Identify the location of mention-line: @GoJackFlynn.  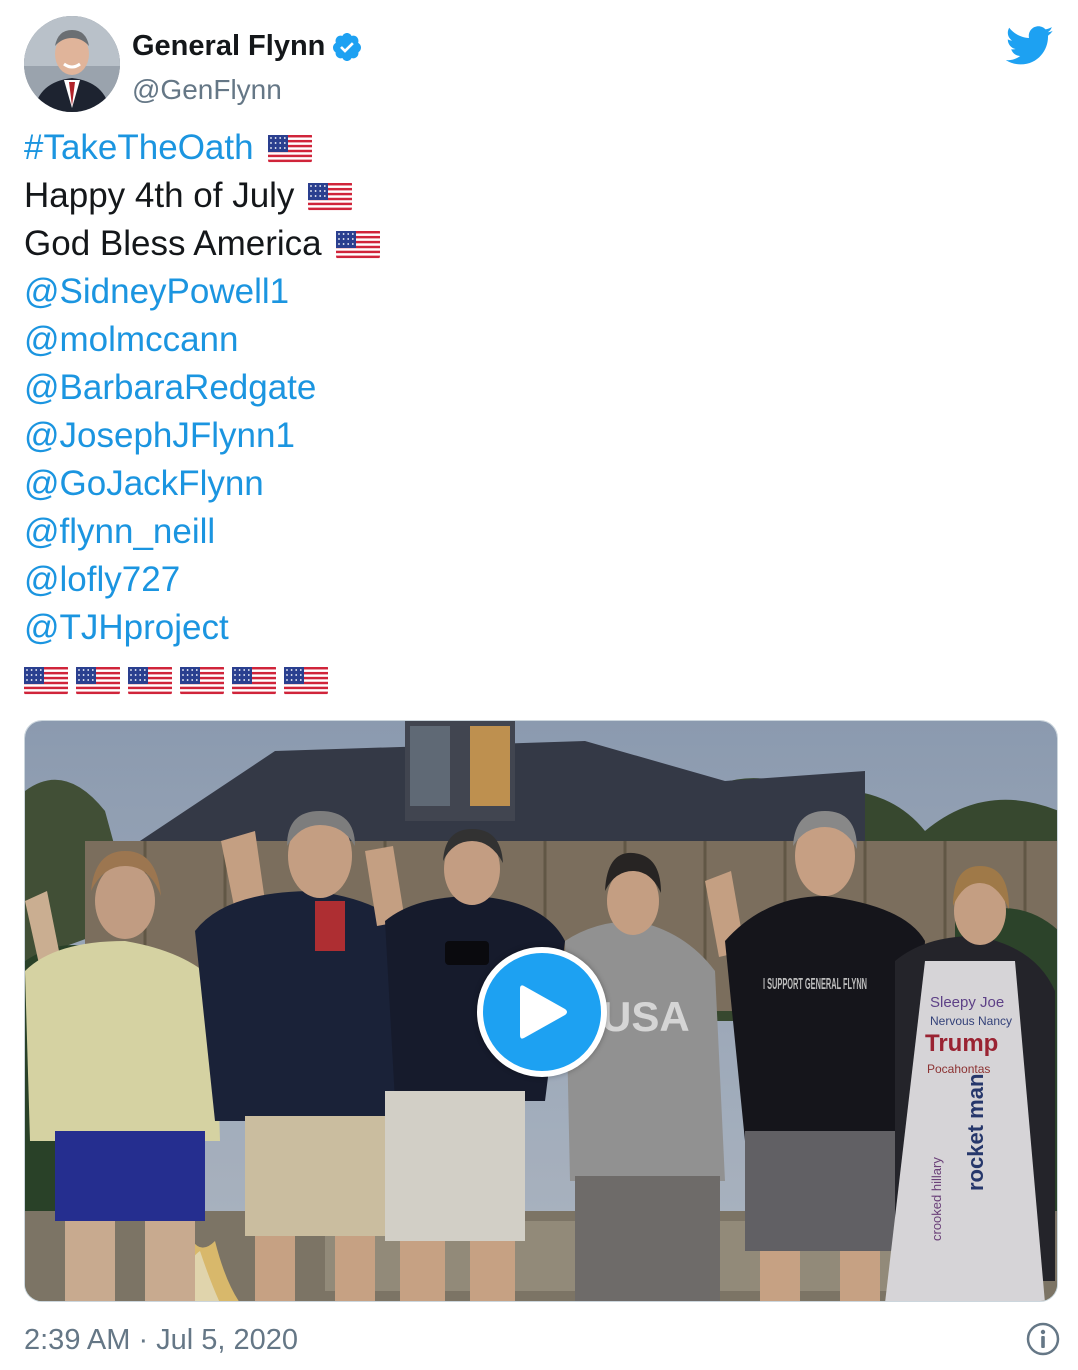
(534, 484).